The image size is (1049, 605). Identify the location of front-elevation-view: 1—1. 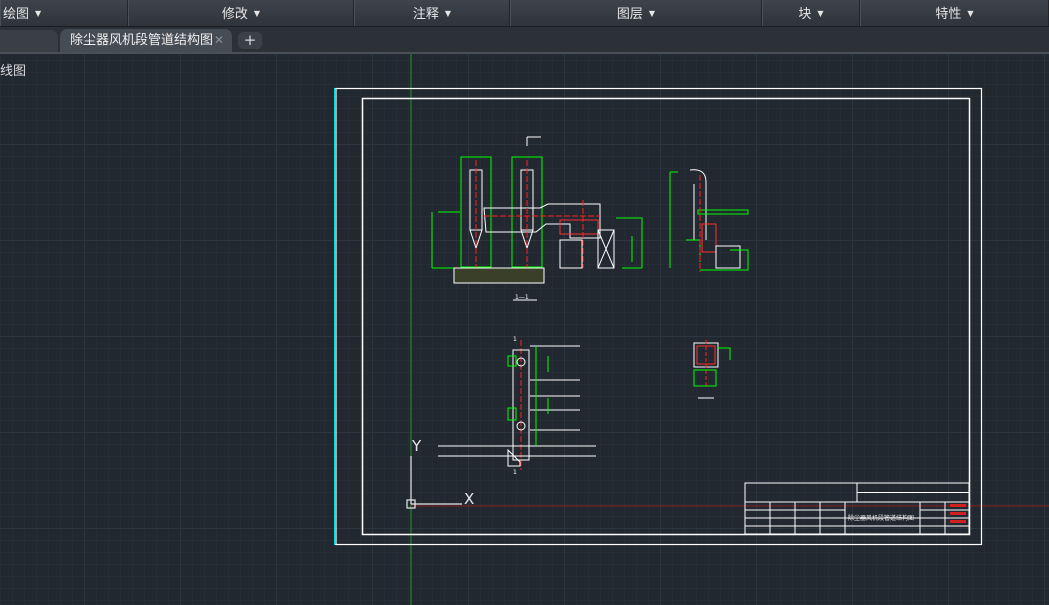
(537, 218).